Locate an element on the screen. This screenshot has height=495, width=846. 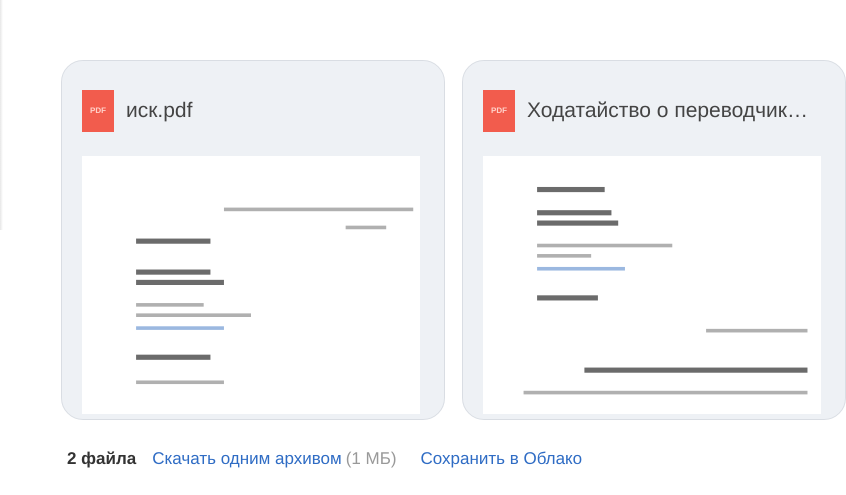
file-name: иск.pdf is located at coordinates (159, 111).